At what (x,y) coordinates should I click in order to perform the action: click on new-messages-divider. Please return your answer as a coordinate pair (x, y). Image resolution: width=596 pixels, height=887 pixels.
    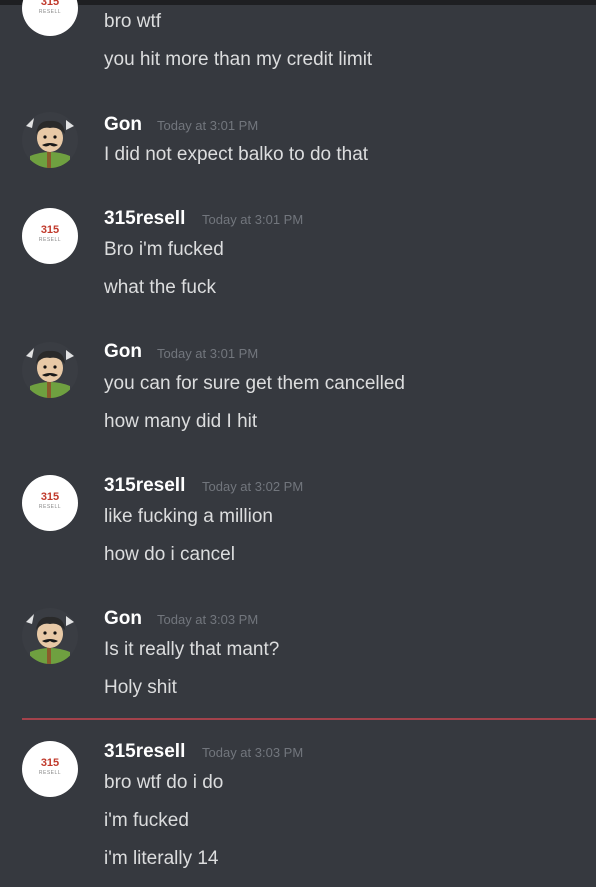
    Looking at the image, I should click on (309, 719).